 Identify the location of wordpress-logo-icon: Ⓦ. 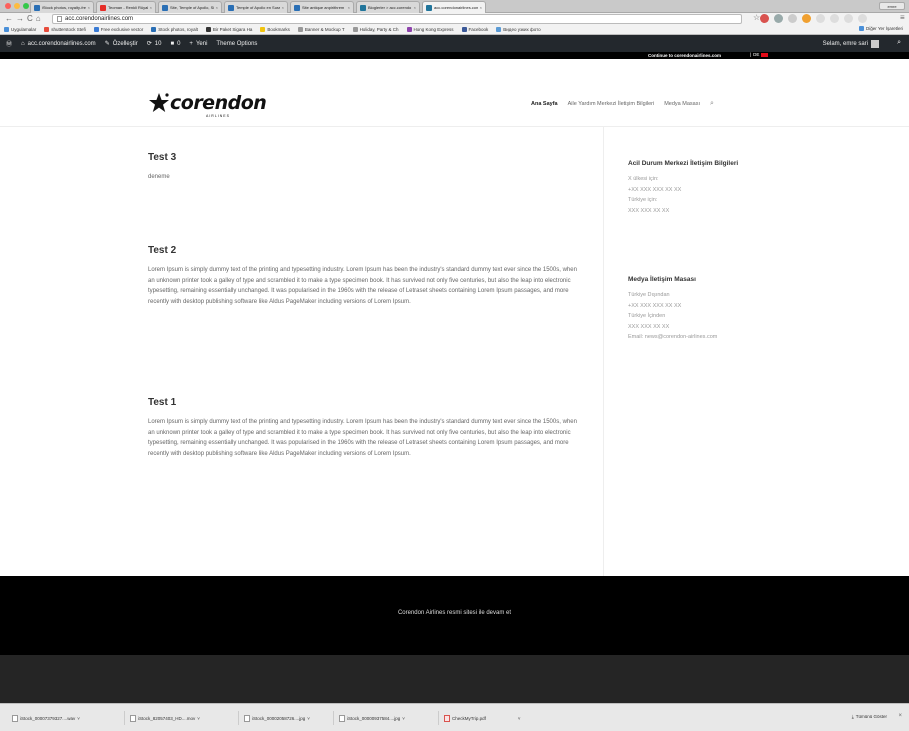
(9, 43).